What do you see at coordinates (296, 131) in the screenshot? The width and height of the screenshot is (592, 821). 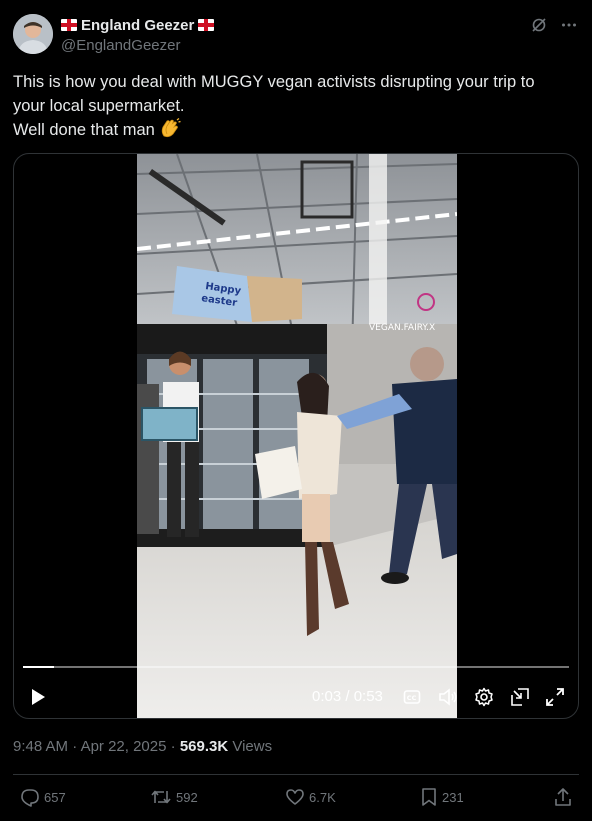 I see `tweet-line-with-emoji: Well done that man` at bounding box center [296, 131].